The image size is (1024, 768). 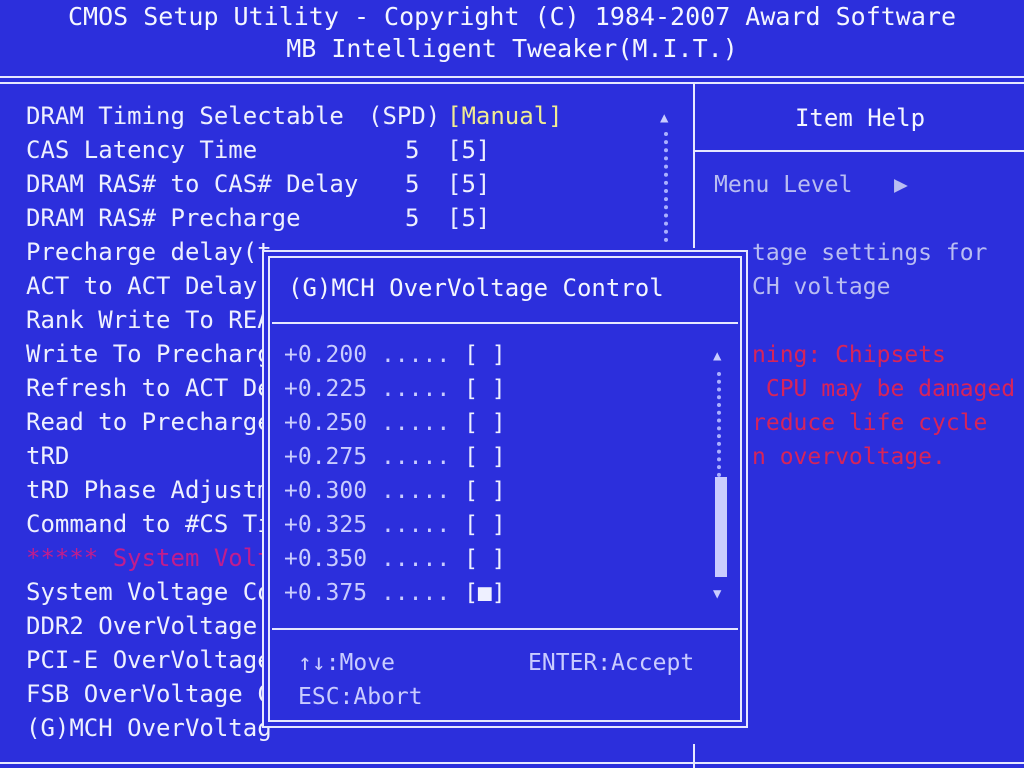 I want to click on footer-divider, so click(x=512, y=763).